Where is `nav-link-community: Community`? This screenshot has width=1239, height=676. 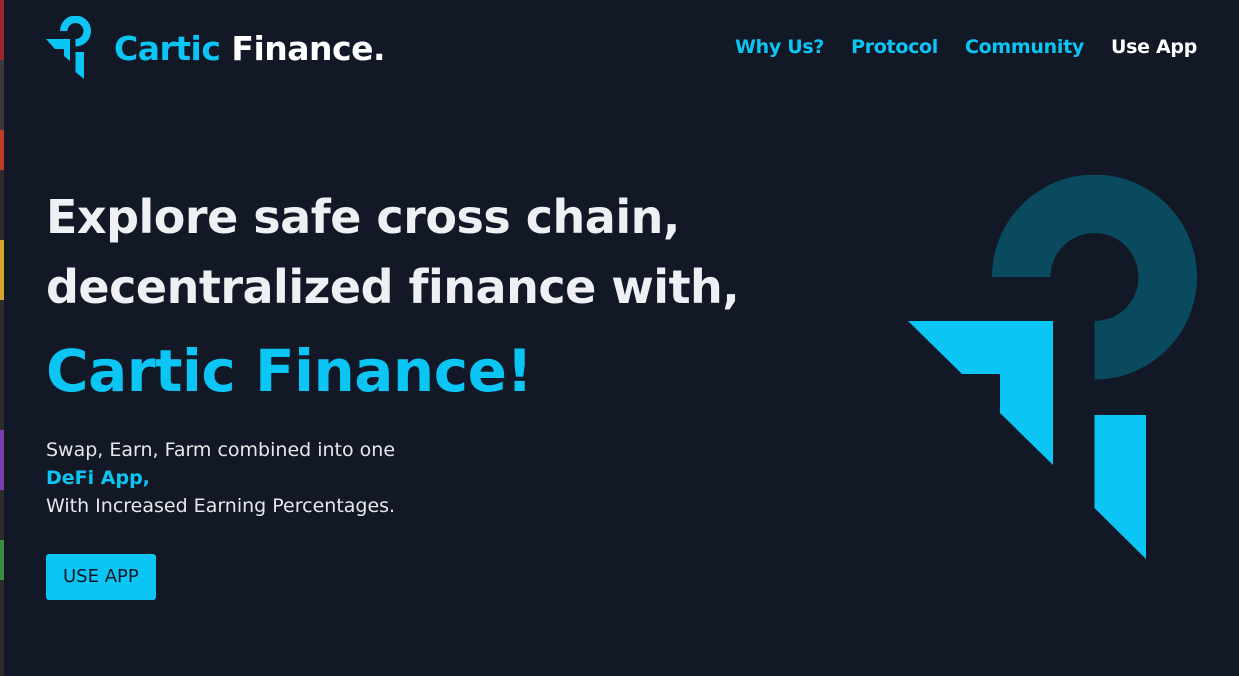
nav-link-community: Community is located at coordinates (1024, 47).